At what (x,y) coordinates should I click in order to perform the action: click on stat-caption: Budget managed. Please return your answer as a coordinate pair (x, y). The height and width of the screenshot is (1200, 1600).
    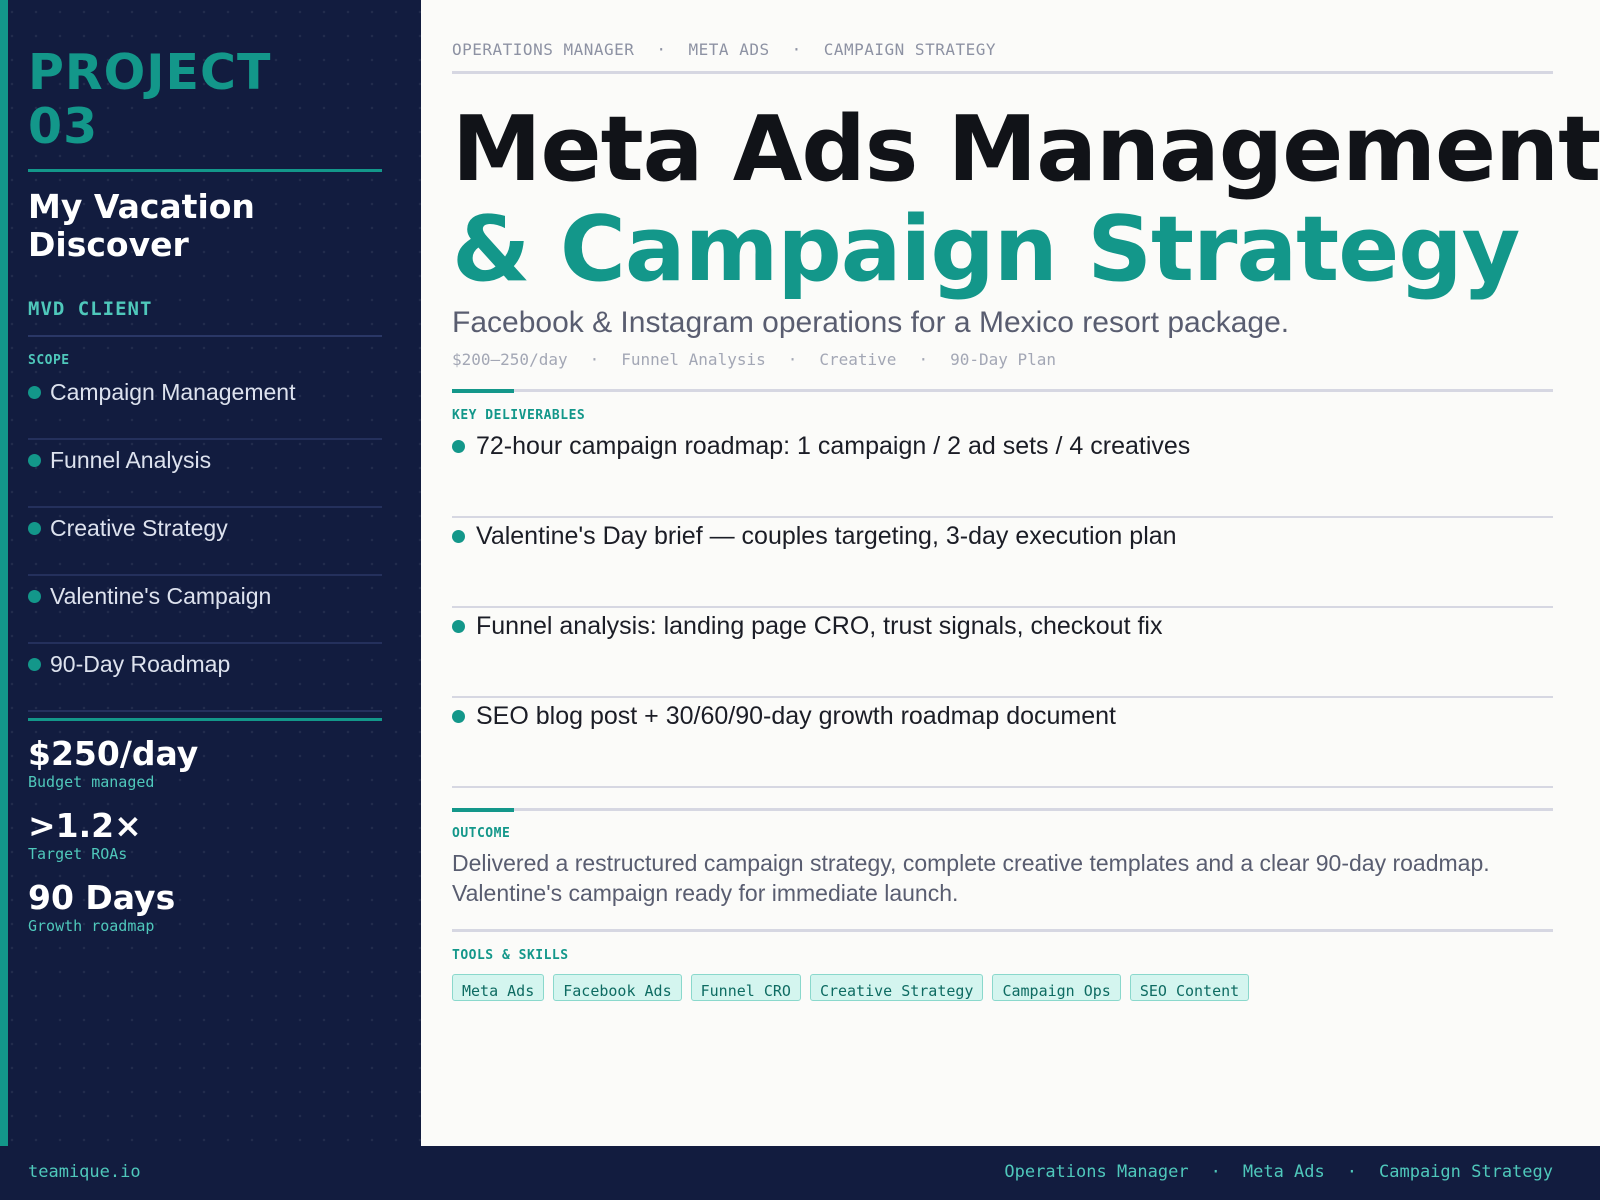
    Looking at the image, I should click on (91, 782).